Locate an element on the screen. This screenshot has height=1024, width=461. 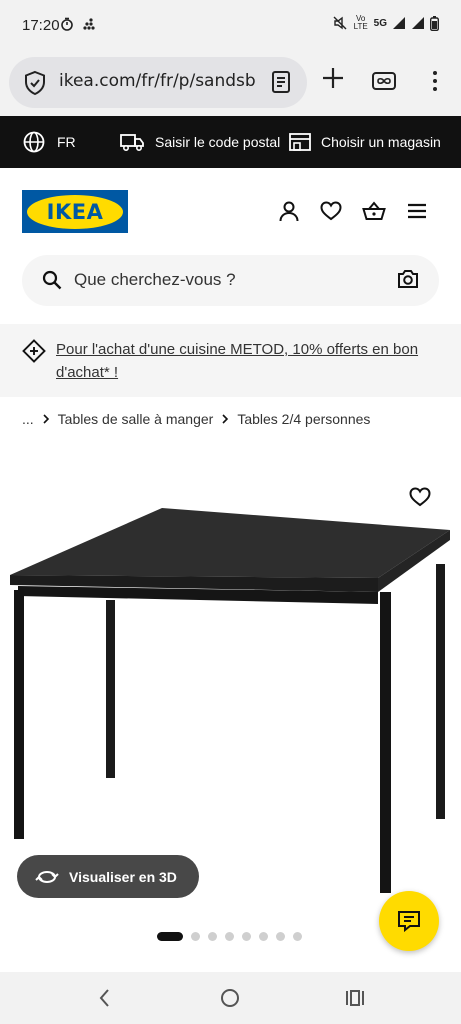
signal-2-icon is located at coordinates (418, 23).